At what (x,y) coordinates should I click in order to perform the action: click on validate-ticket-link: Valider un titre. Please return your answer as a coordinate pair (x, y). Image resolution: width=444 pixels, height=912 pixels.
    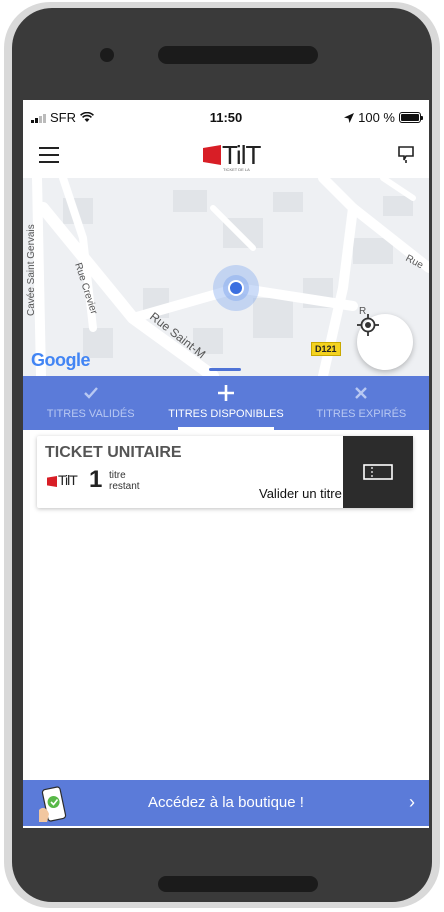
    Looking at the image, I should click on (300, 493).